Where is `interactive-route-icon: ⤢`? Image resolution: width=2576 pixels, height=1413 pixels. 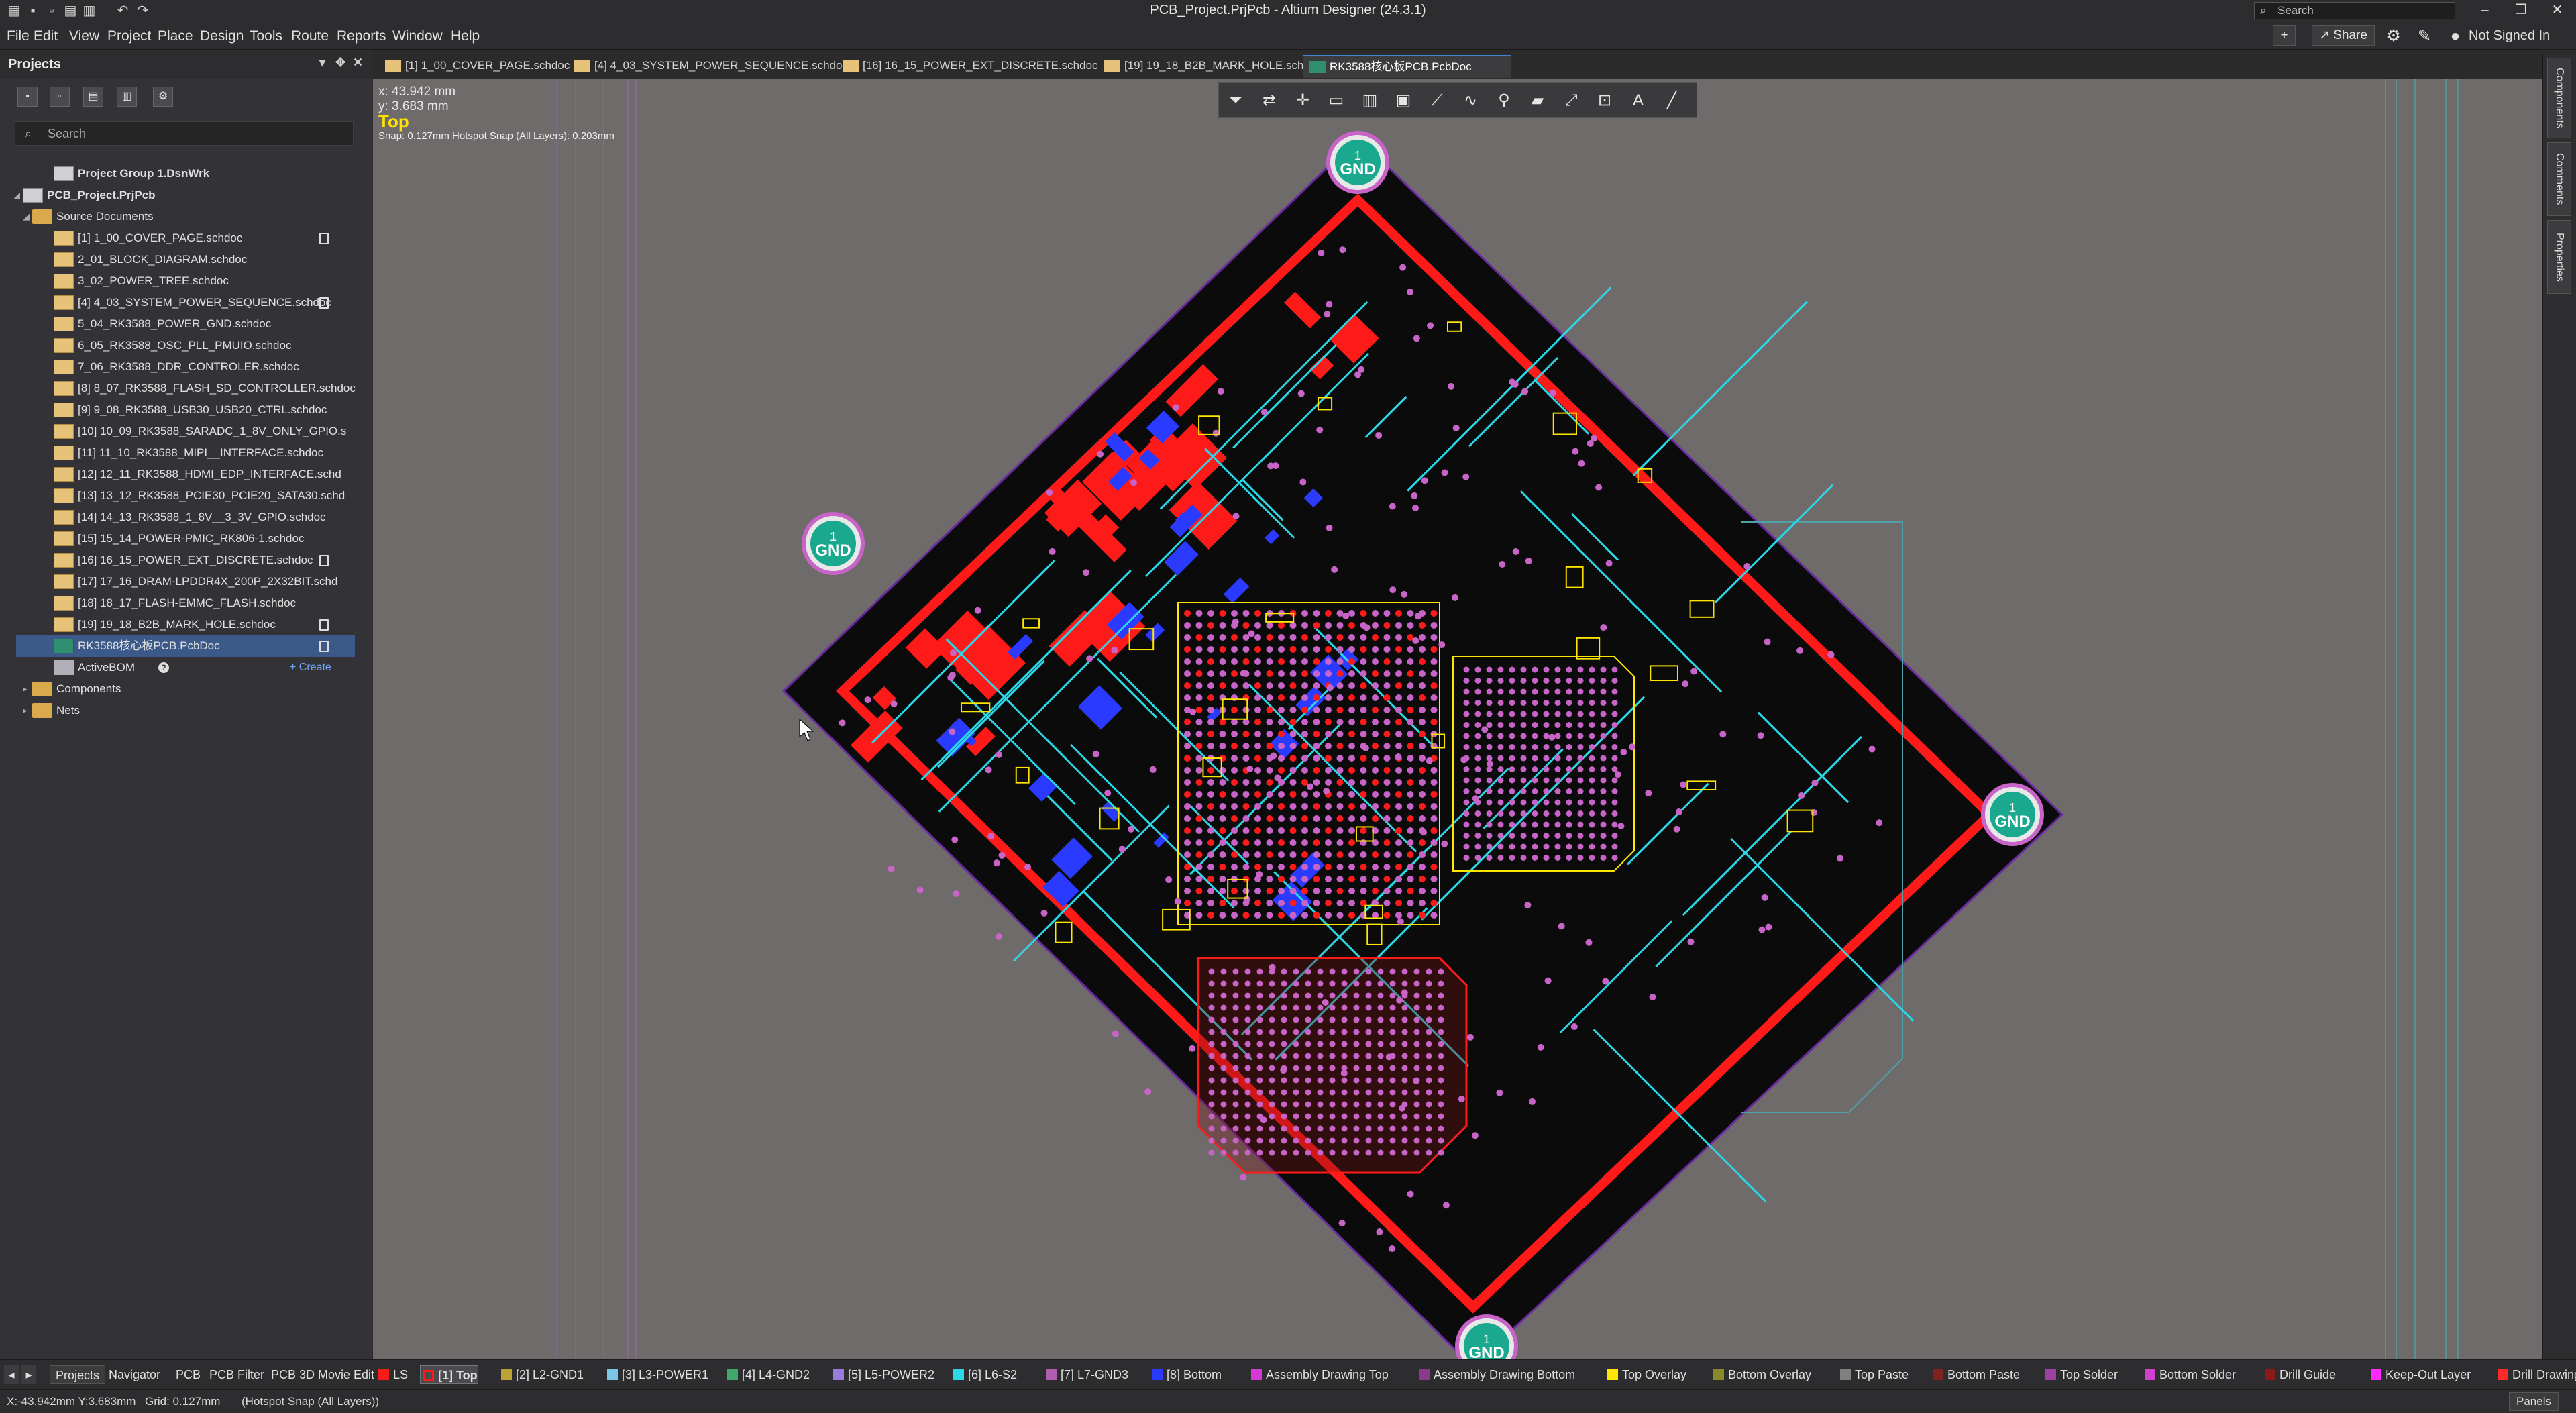 interactive-route-icon: ⤢ is located at coordinates (1571, 100).